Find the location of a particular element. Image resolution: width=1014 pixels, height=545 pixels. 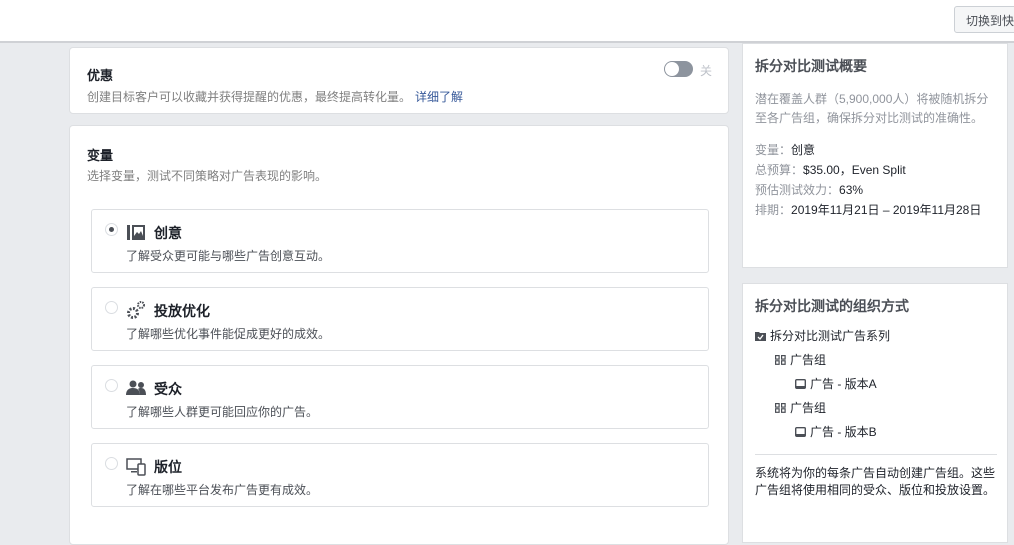

structure-title: 拆分对比测试的组织方式 is located at coordinates (832, 306).